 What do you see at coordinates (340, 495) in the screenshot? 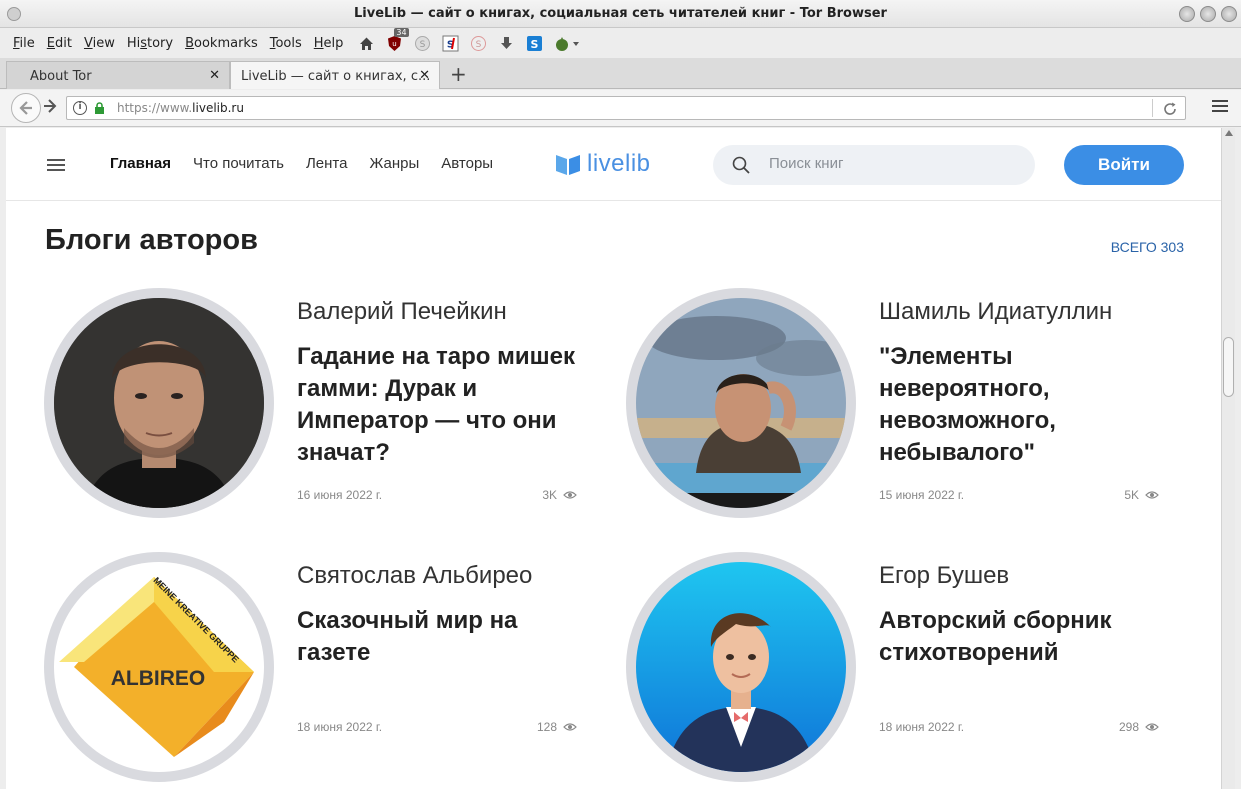
I see `post-date: 16 июня 2022 г.` at bounding box center [340, 495].